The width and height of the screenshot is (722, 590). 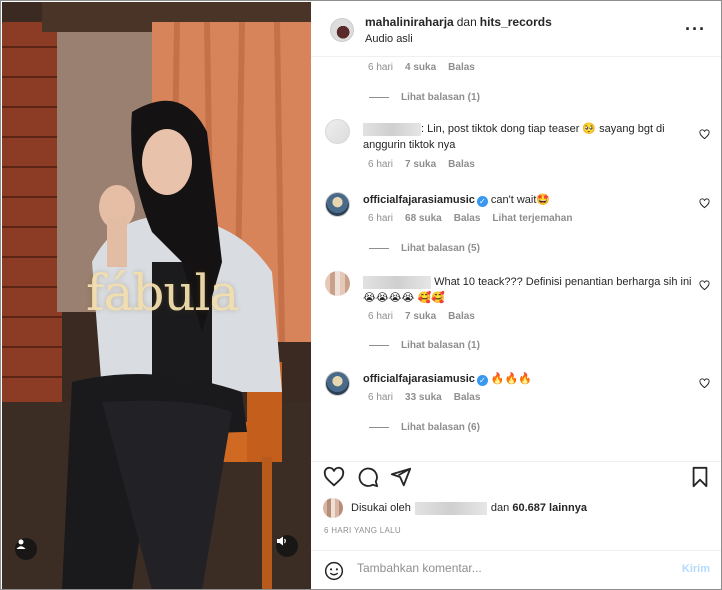 I want to click on user-icon, so click(x=21, y=544).